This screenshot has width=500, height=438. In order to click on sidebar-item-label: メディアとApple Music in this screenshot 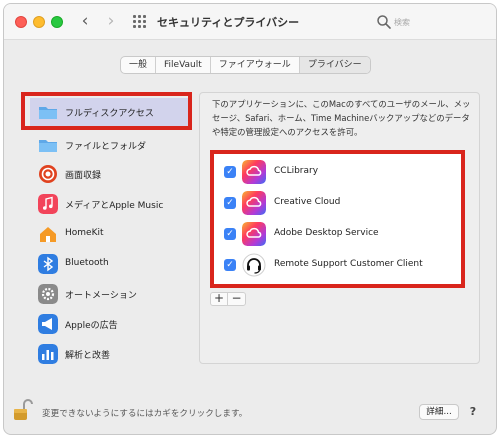, I will do `click(114, 206)`.